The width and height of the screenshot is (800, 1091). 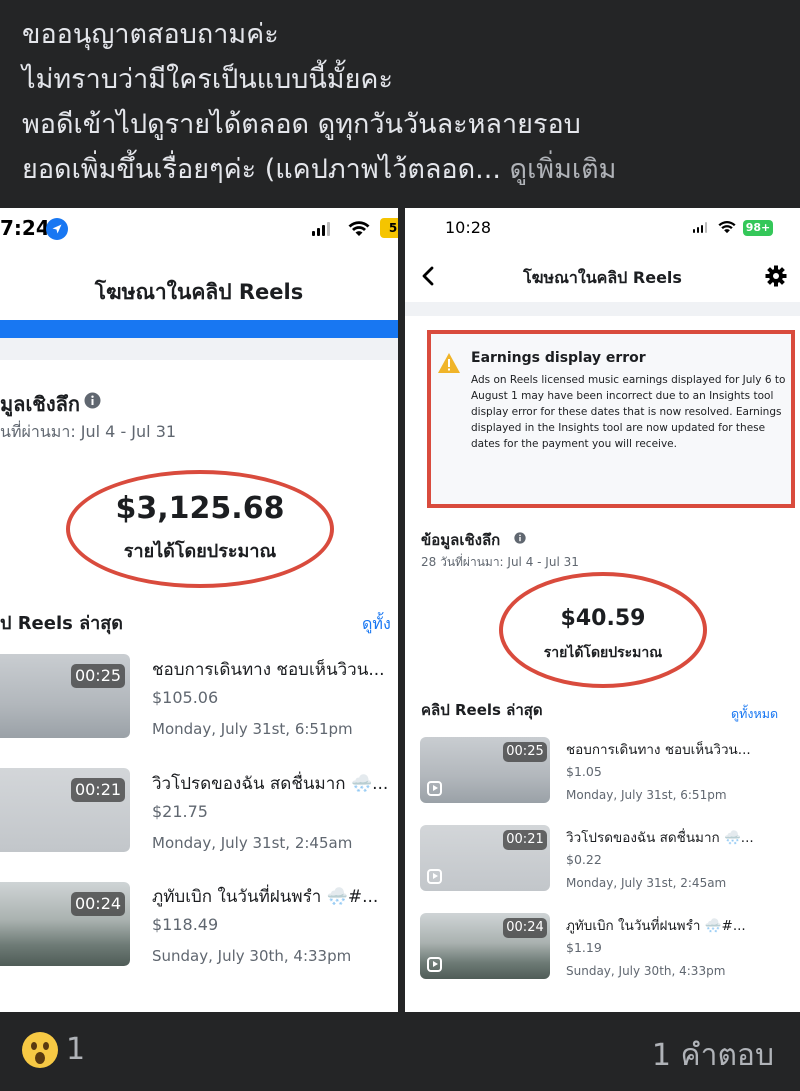 What do you see at coordinates (200, 529) in the screenshot?
I see `left-highlight-oval` at bounding box center [200, 529].